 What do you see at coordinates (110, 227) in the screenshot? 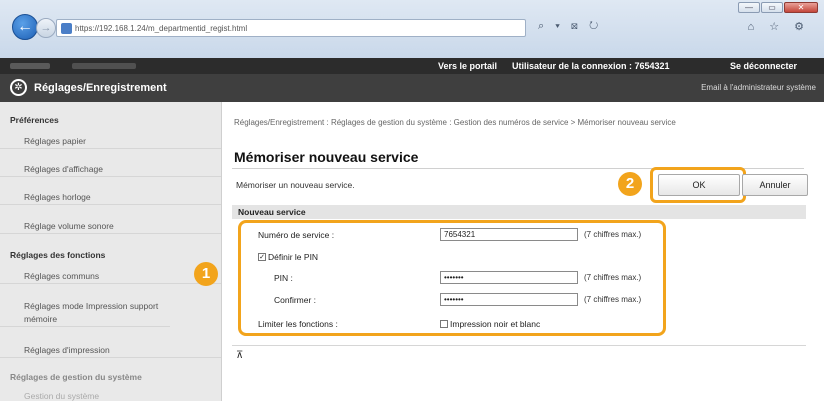
I see `sidebar-item-volume: Réglage volume sonore` at bounding box center [110, 227].